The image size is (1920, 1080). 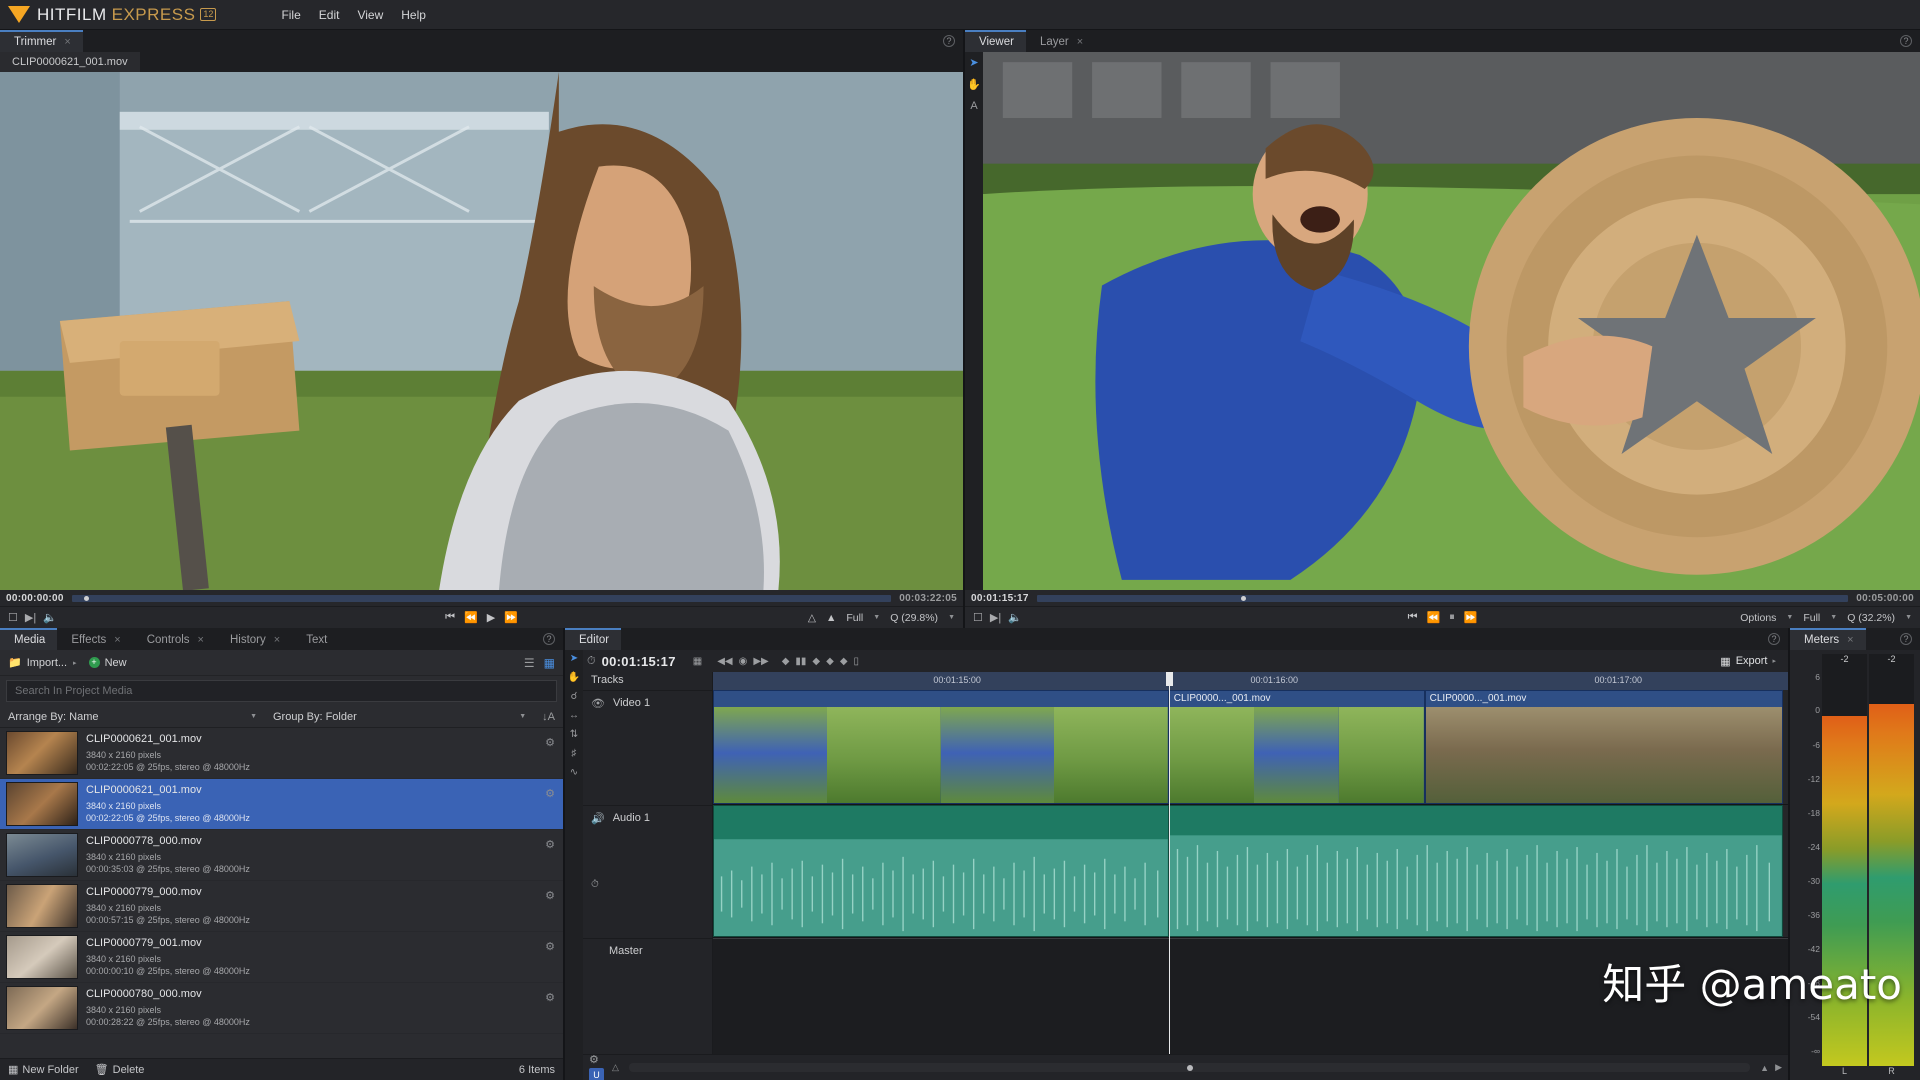 I want to click on mark-out-icon: ▲, so click(x=831, y=618).